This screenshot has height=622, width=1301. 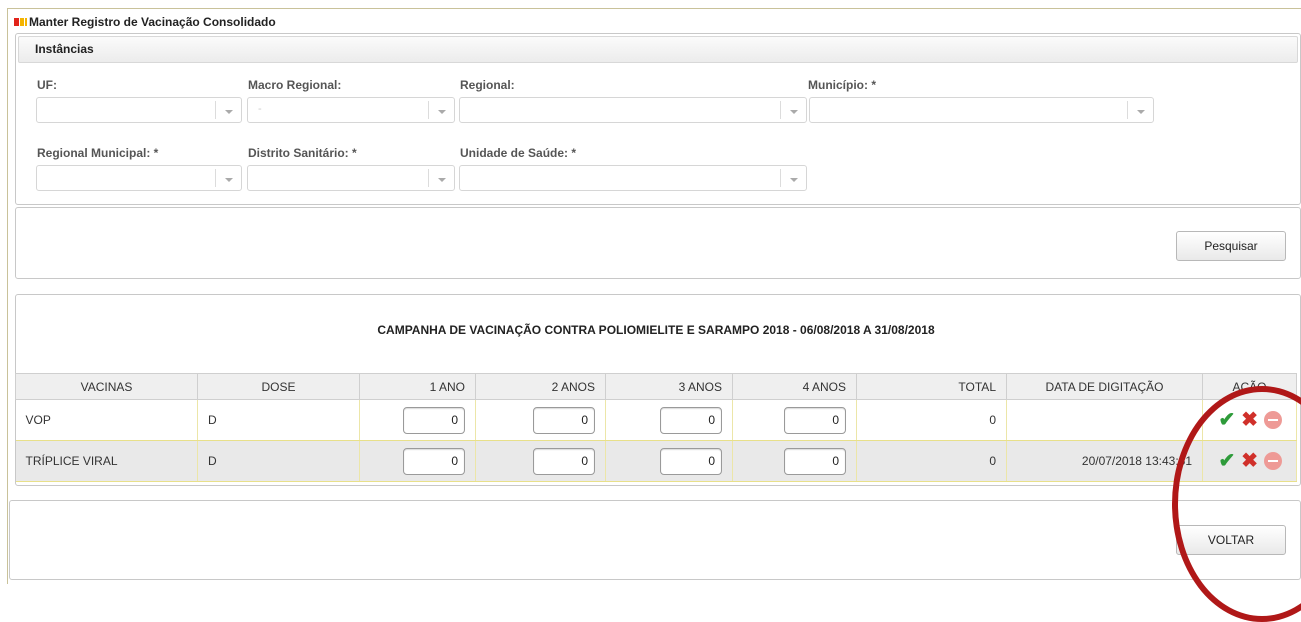 What do you see at coordinates (633, 110) in the screenshot?
I see `regional-select` at bounding box center [633, 110].